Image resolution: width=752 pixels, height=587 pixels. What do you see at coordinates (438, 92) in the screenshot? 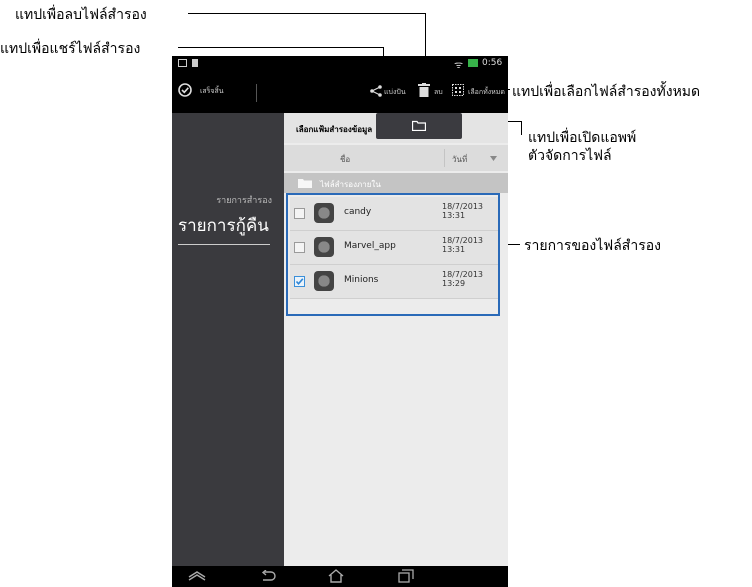
I see `delete-label: ลบ` at bounding box center [438, 92].